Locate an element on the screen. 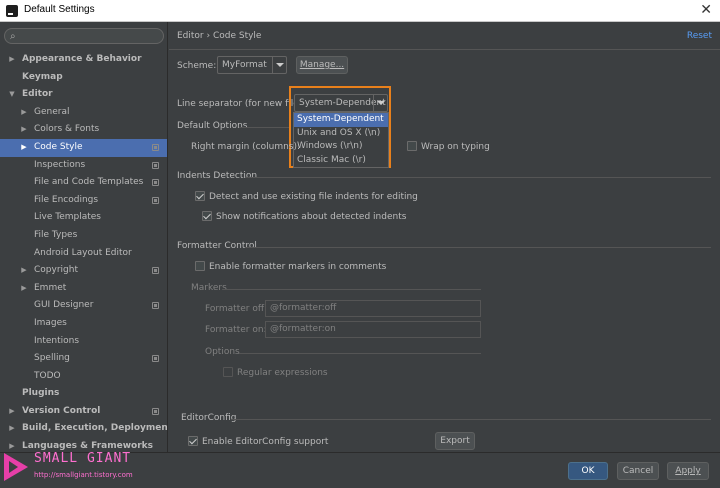  scheme-select: MyFormat is located at coordinates (252, 65).